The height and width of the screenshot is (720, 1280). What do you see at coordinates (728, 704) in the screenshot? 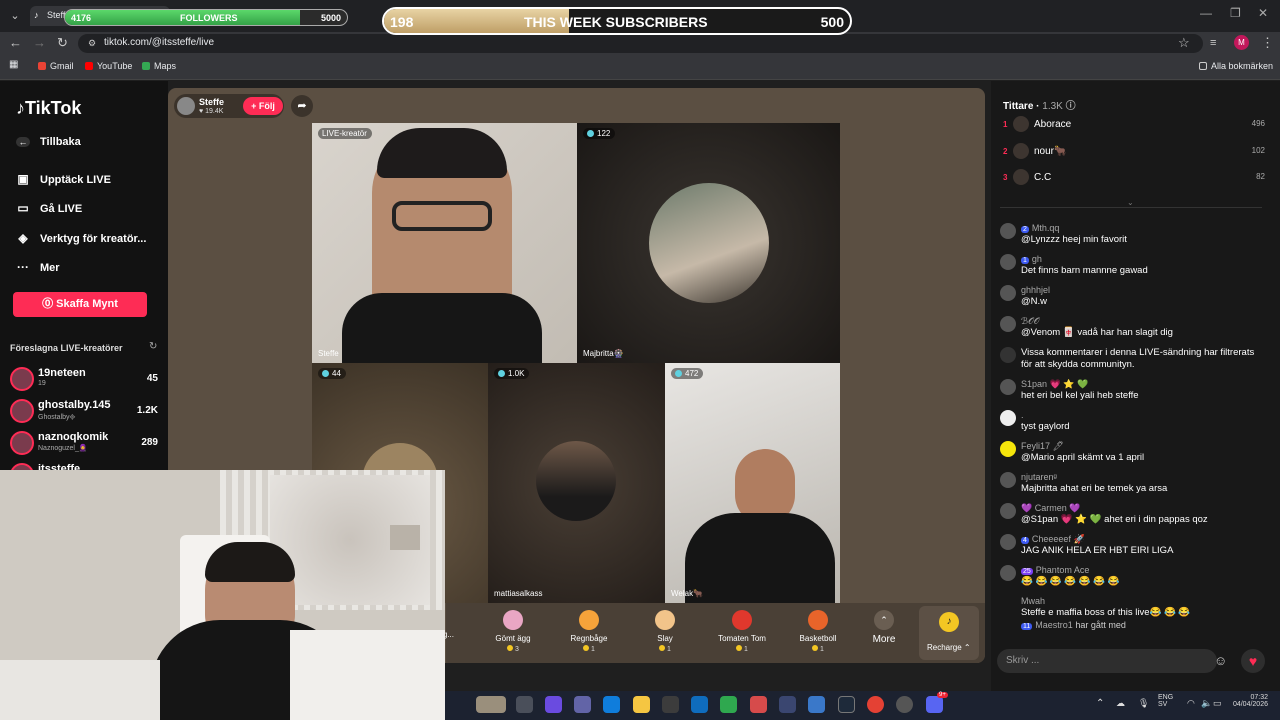
I see `security-icon` at bounding box center [728, 704].